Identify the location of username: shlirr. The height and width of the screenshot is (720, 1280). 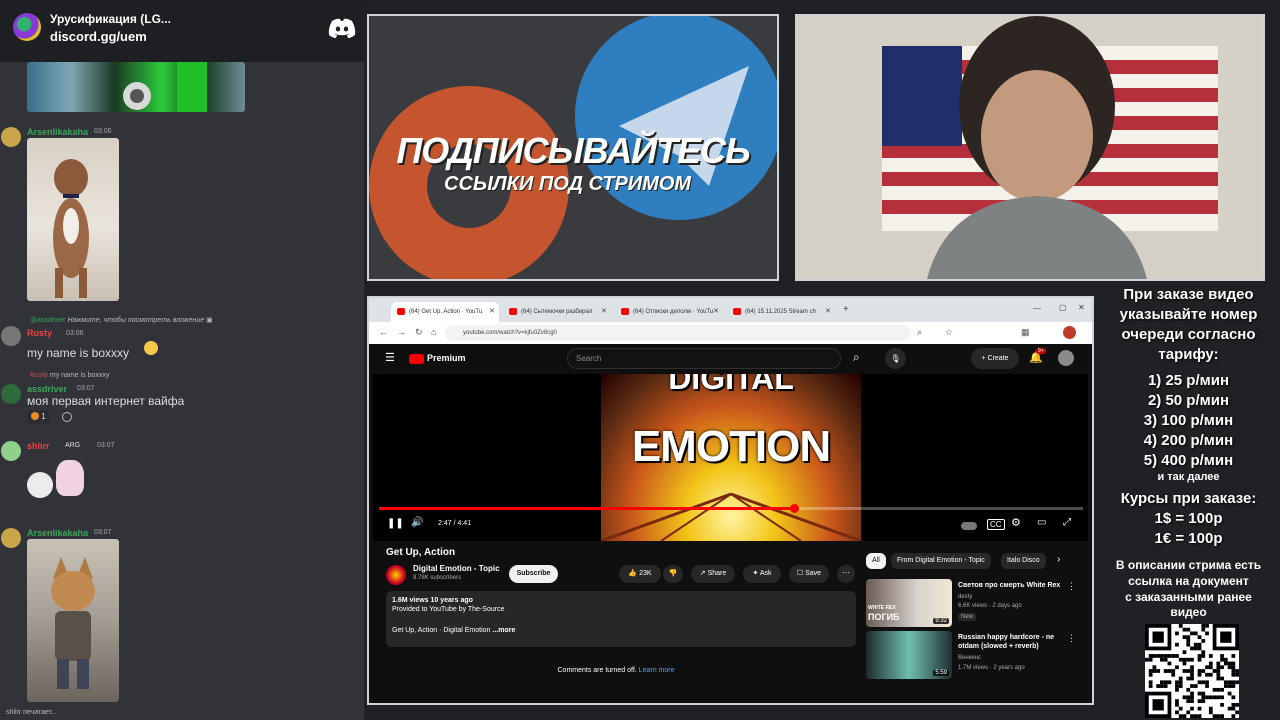
(38, 446).